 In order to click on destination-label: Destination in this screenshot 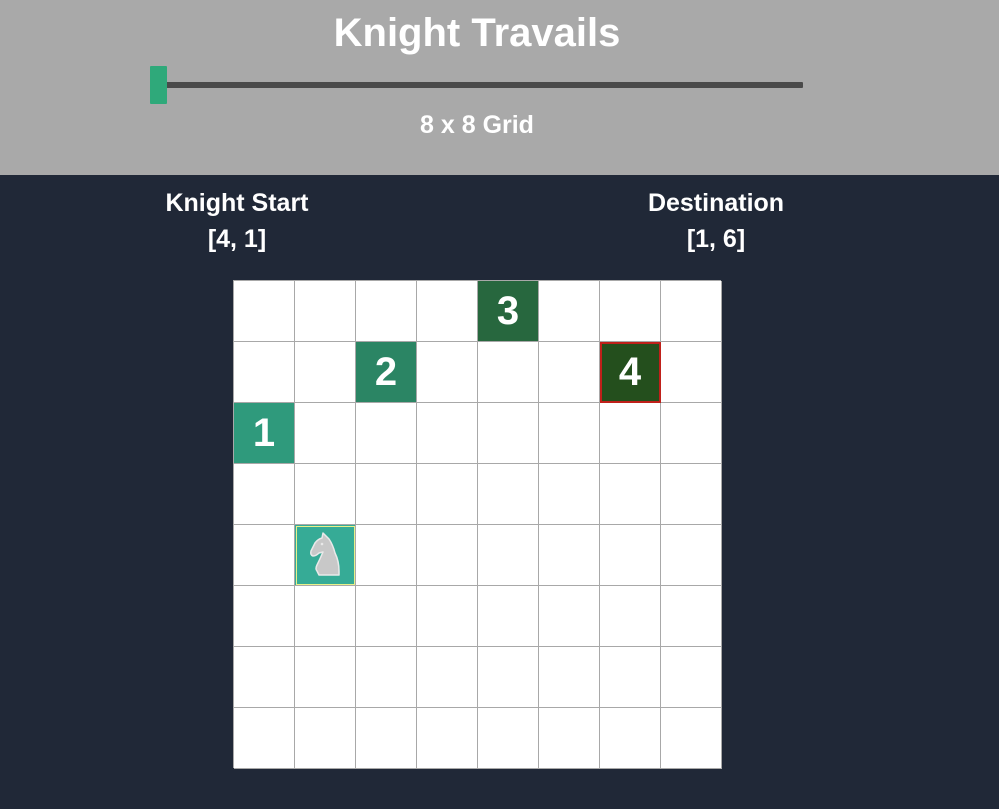, I will do `click(716, 203)`.